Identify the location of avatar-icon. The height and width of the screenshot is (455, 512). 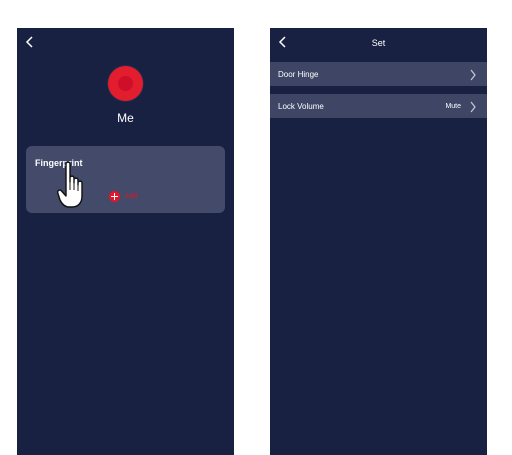
(125, 83).